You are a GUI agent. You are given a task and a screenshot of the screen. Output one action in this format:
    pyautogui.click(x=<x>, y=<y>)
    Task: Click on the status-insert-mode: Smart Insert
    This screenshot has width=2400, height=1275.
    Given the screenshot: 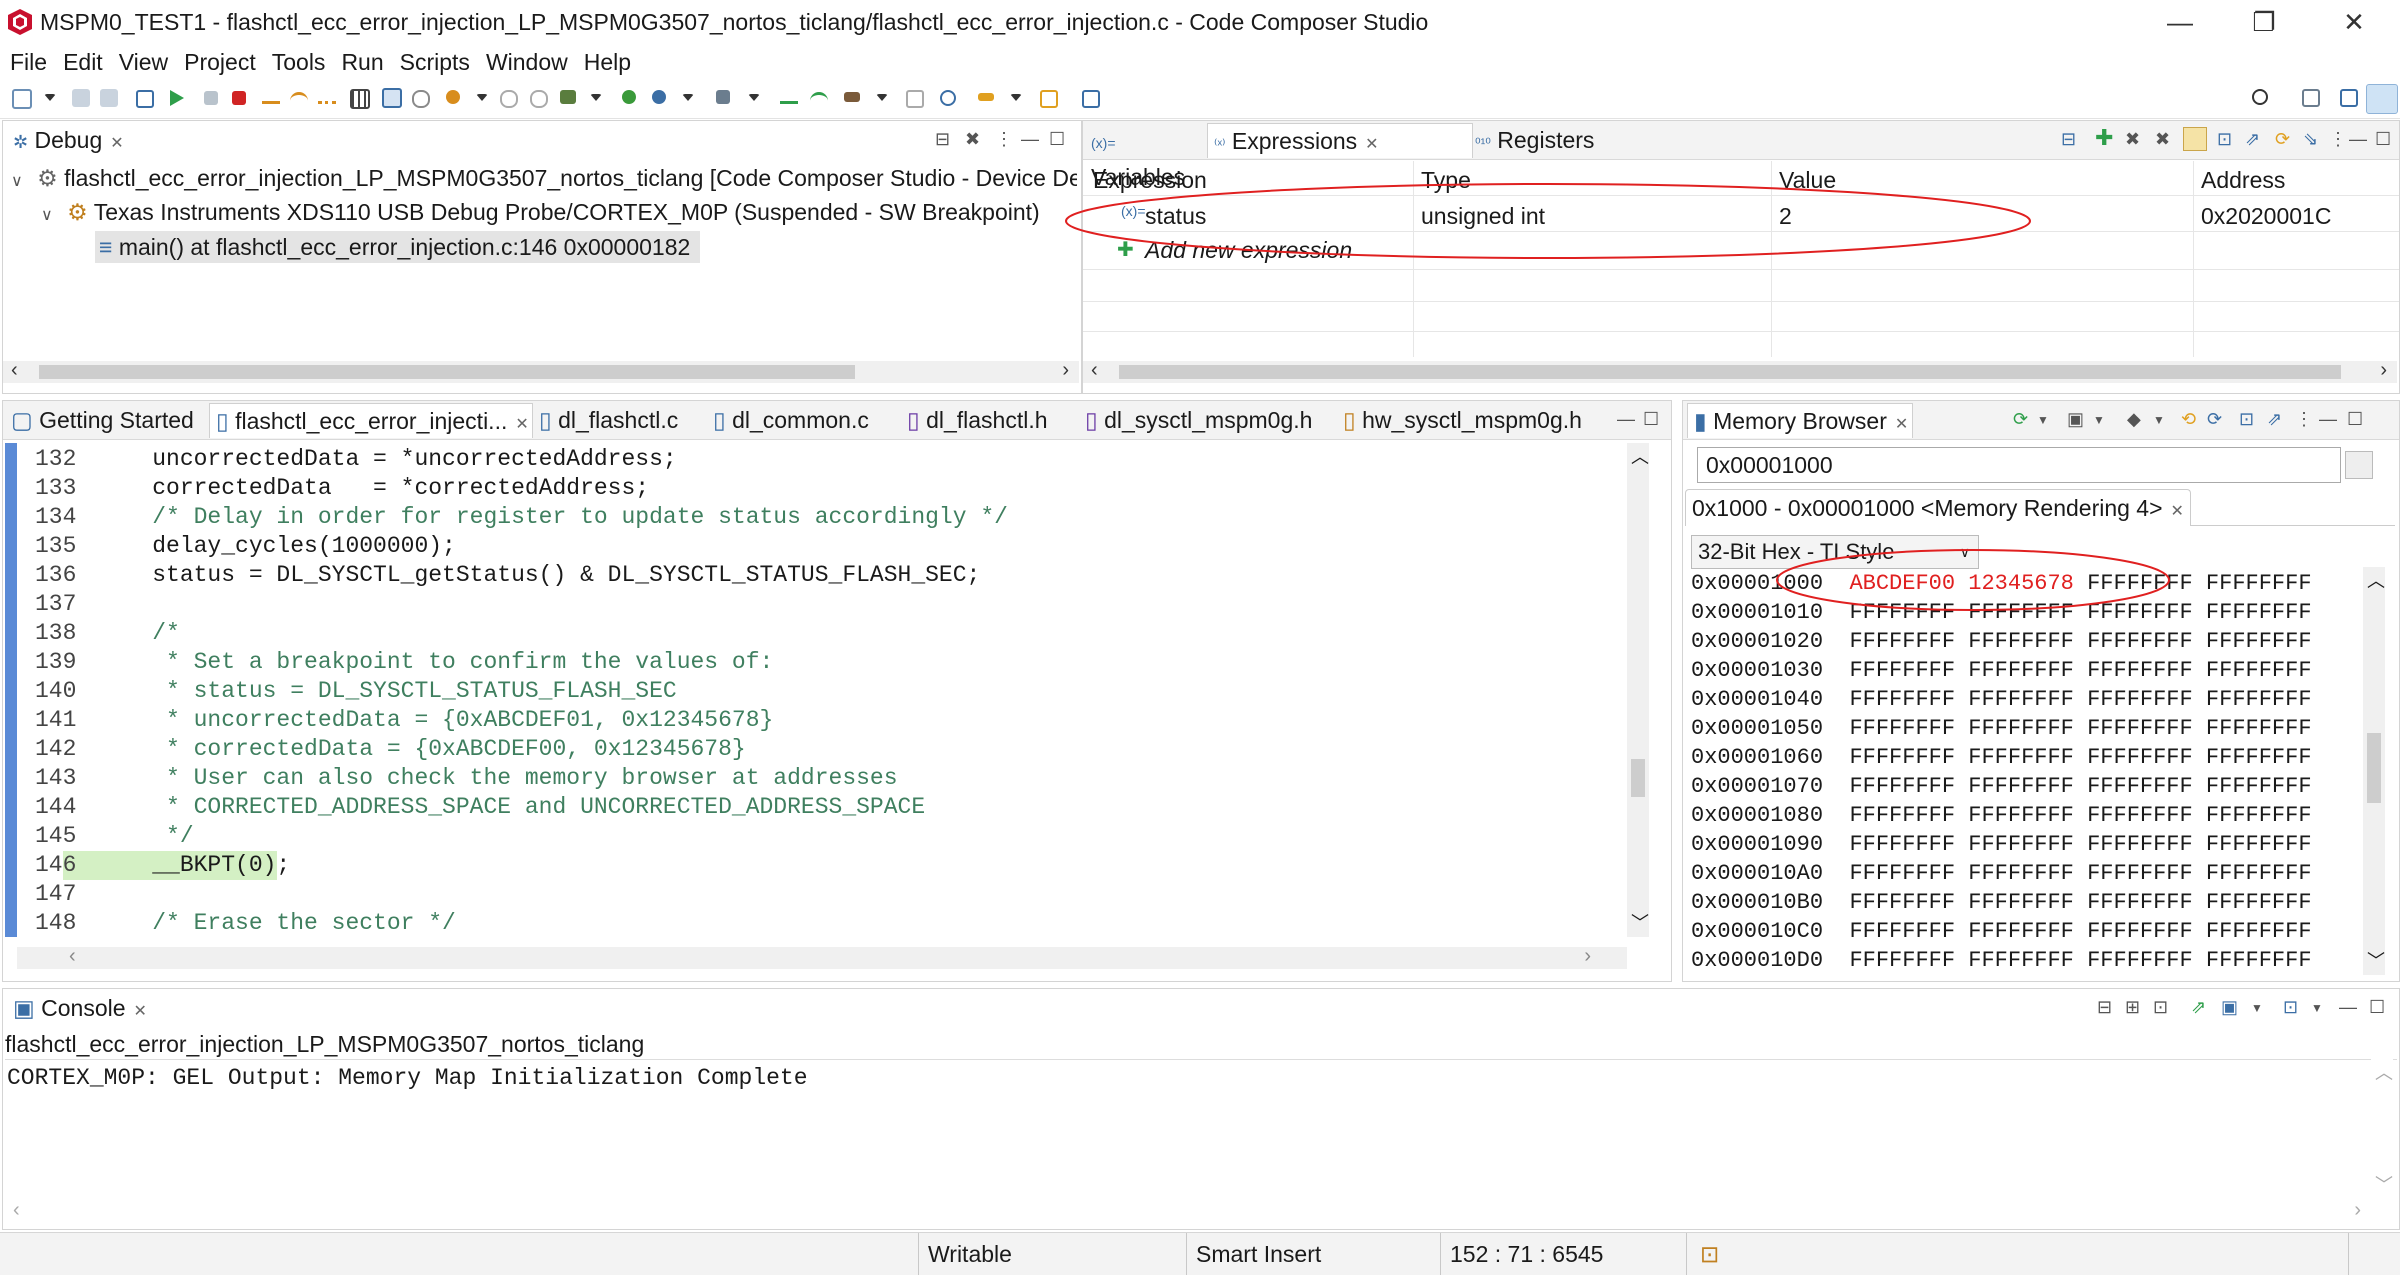 What is the action you would take?
    pyautogui.click(x=1258, y=1254)
    